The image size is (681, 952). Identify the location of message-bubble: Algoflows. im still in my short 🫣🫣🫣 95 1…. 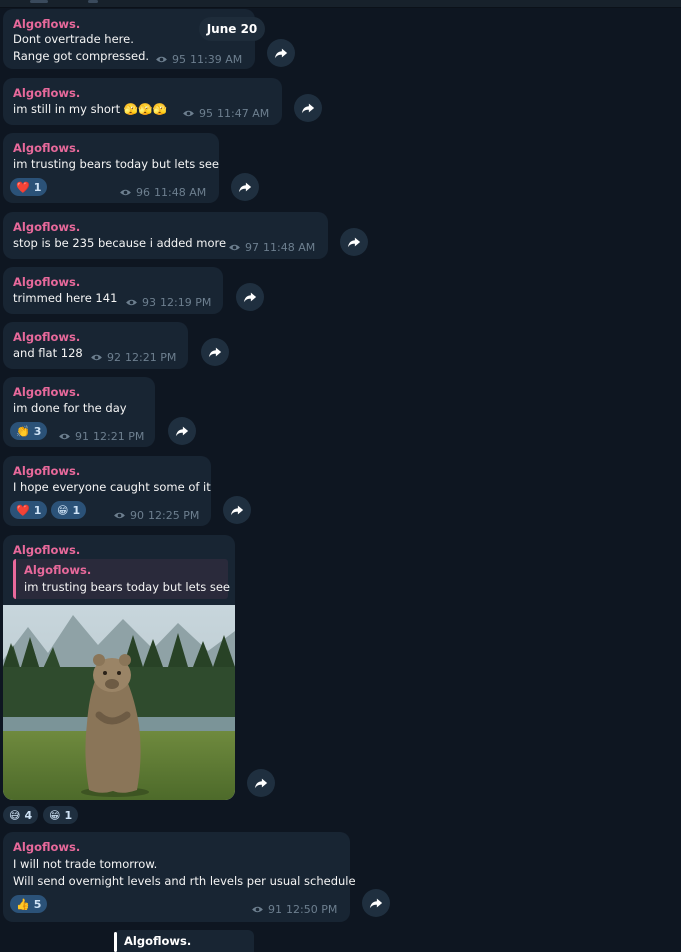
(142, 101).